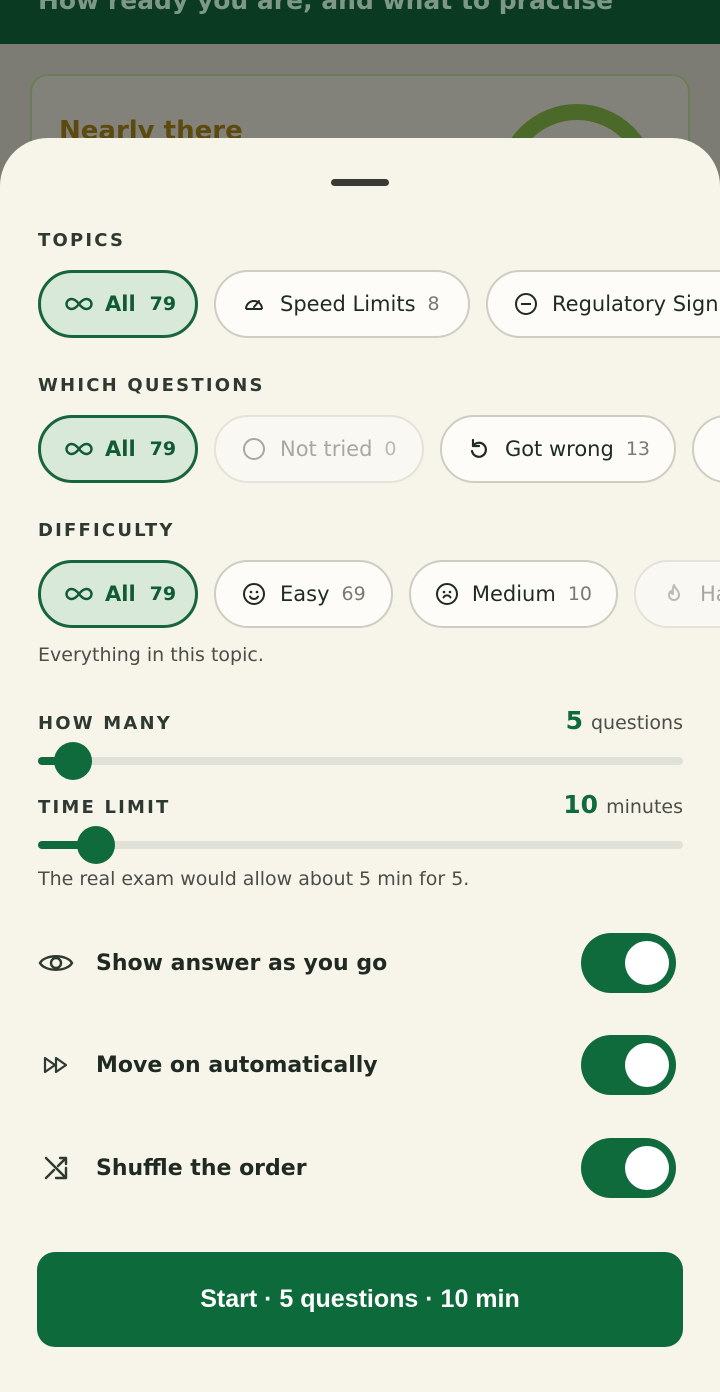 Image resolution: width=720 pixels, height=1392 pixels. I want to click on show-answer-switch, so click(628, 963).